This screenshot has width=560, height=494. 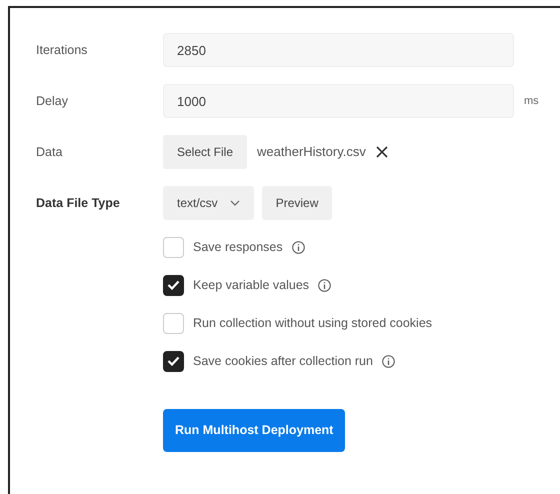 What do you see at coordinates (312, 323) in the screenshot?
I see `option-label: Run collection without using stored cookies` at bounding box center [312, 323].